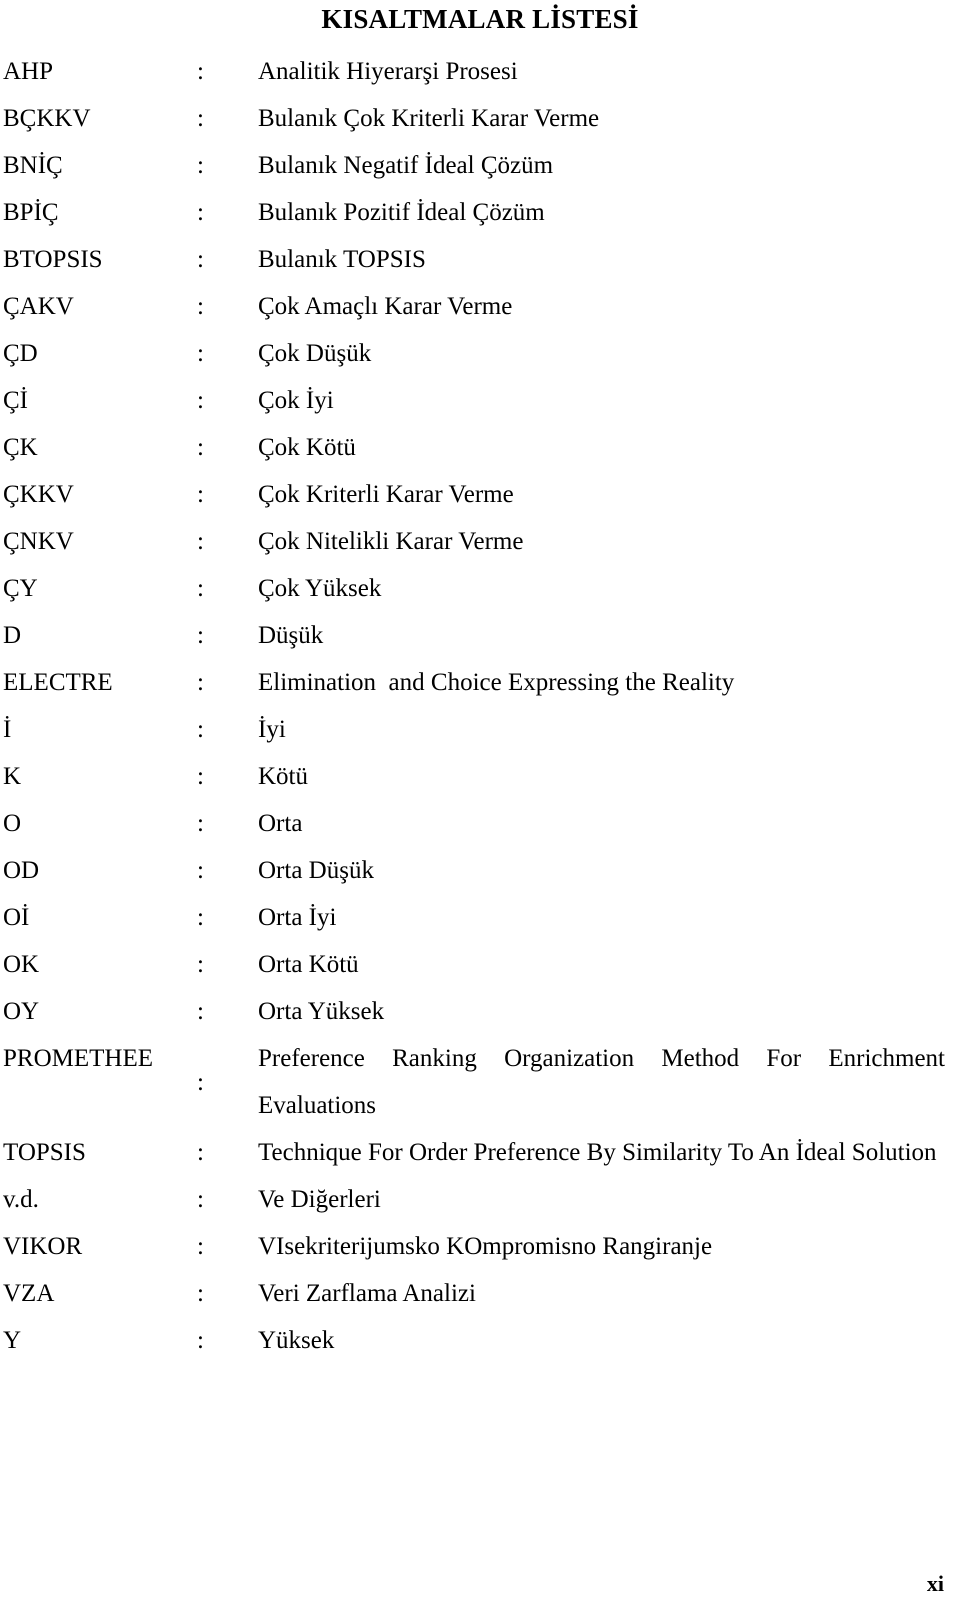 Image resolution: width=960 pixels, height=1607 pixels. I want to click on abbreviation-row: ÇKKV: Çok Kriterli Karar Verme, so click(480, 494).